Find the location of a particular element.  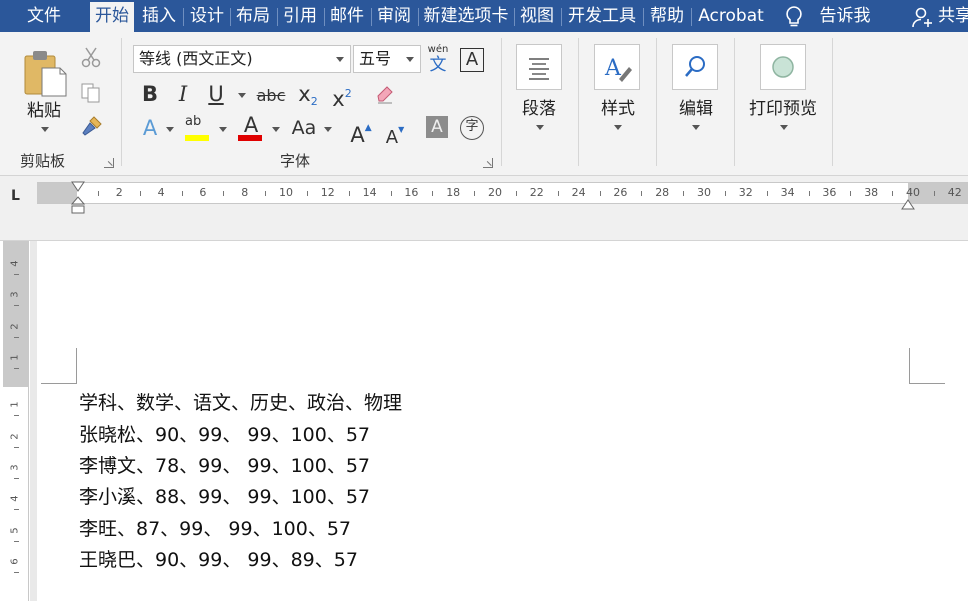

paste-label: 粘贴 is located at coordinates (44, 108).